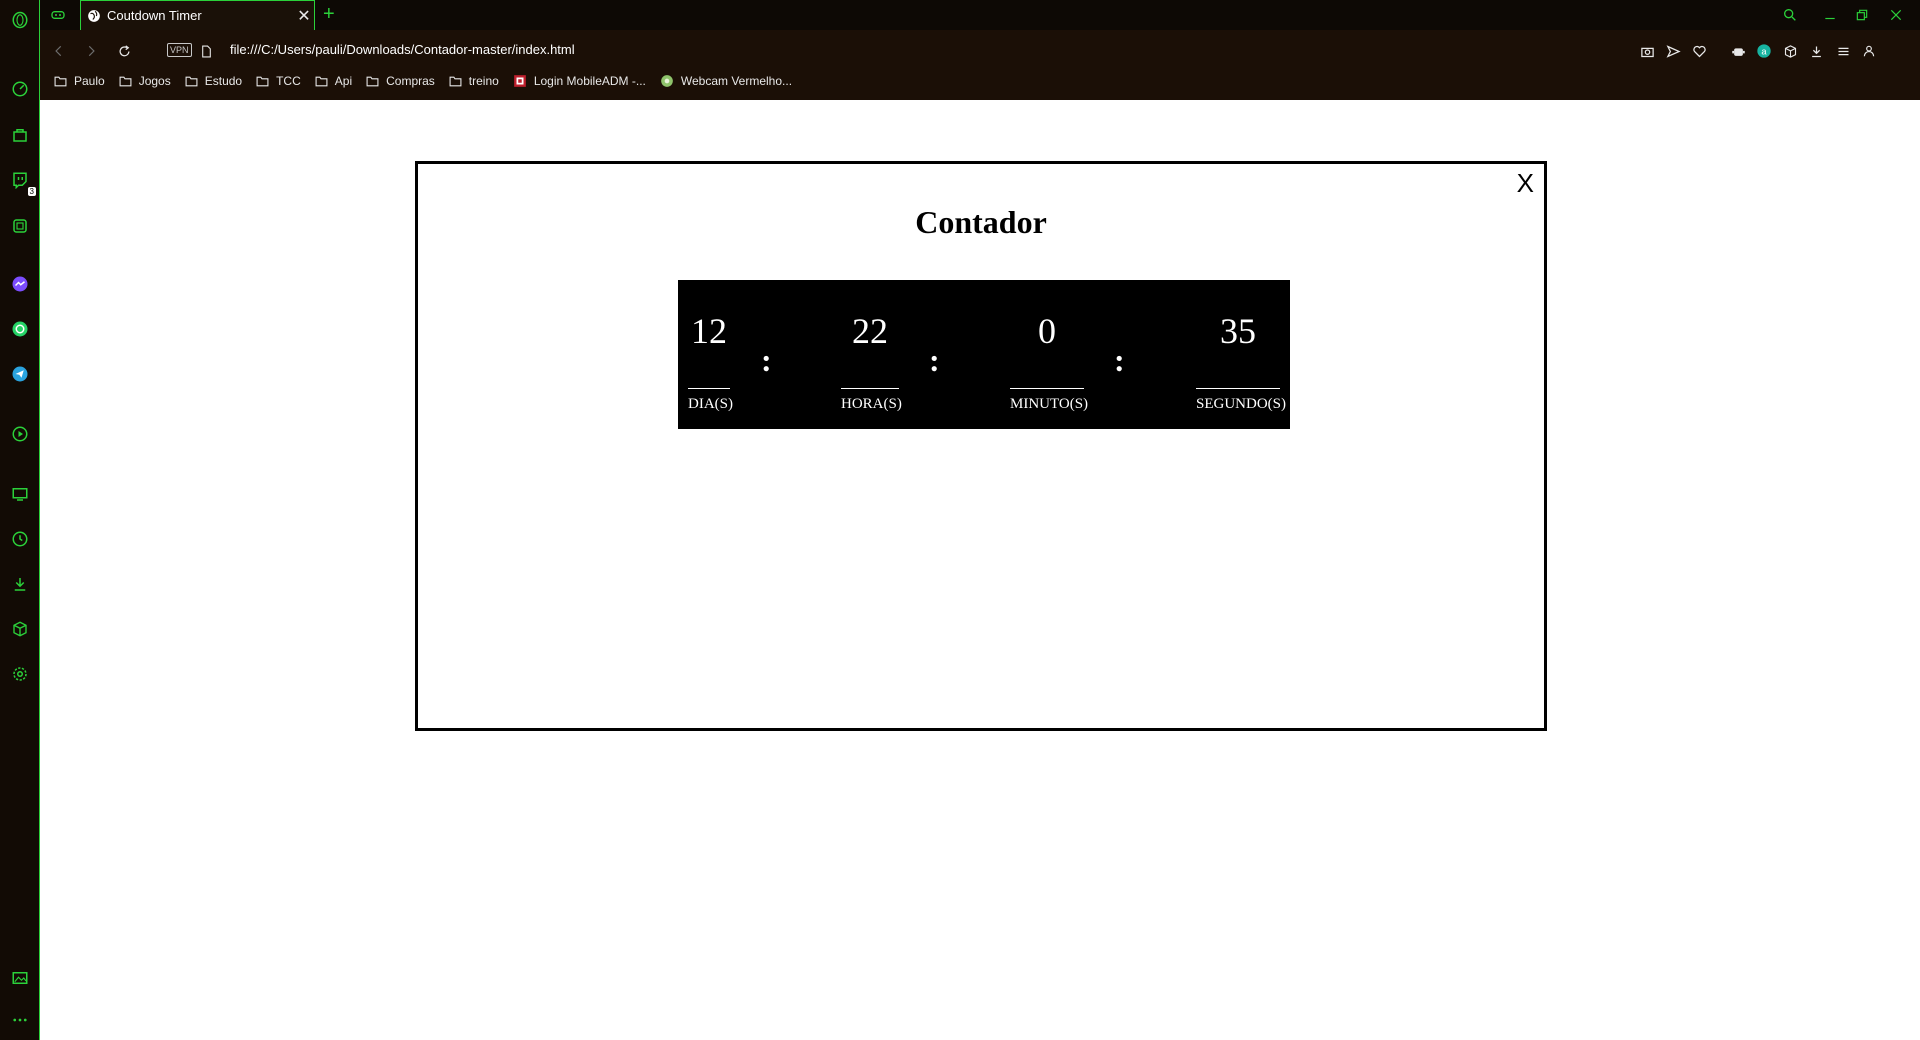 The width and height of the screenshot is (1920, 1040). Describe the element at coordinates (1738, 51) in the screenshot. I see `extension-robot-icon` at that location.